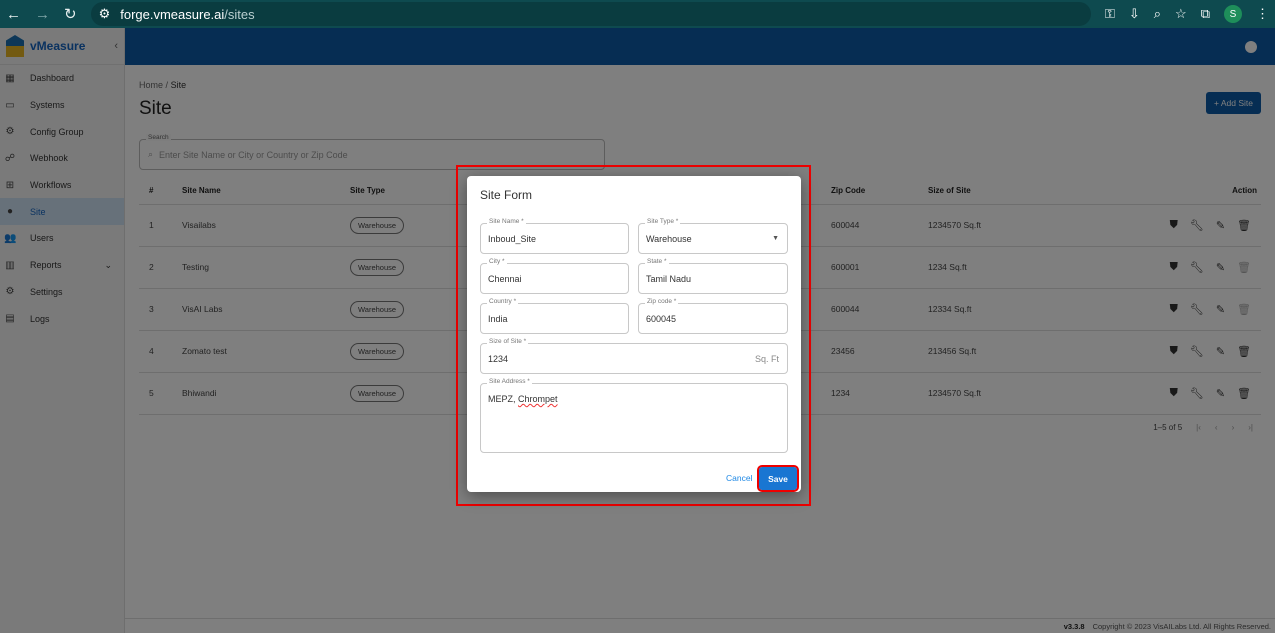 The image size is (1275, 633). Describe the element at coordinates (508, 341) in the screenshot. I see `size-label: Size of Site *` at that location.